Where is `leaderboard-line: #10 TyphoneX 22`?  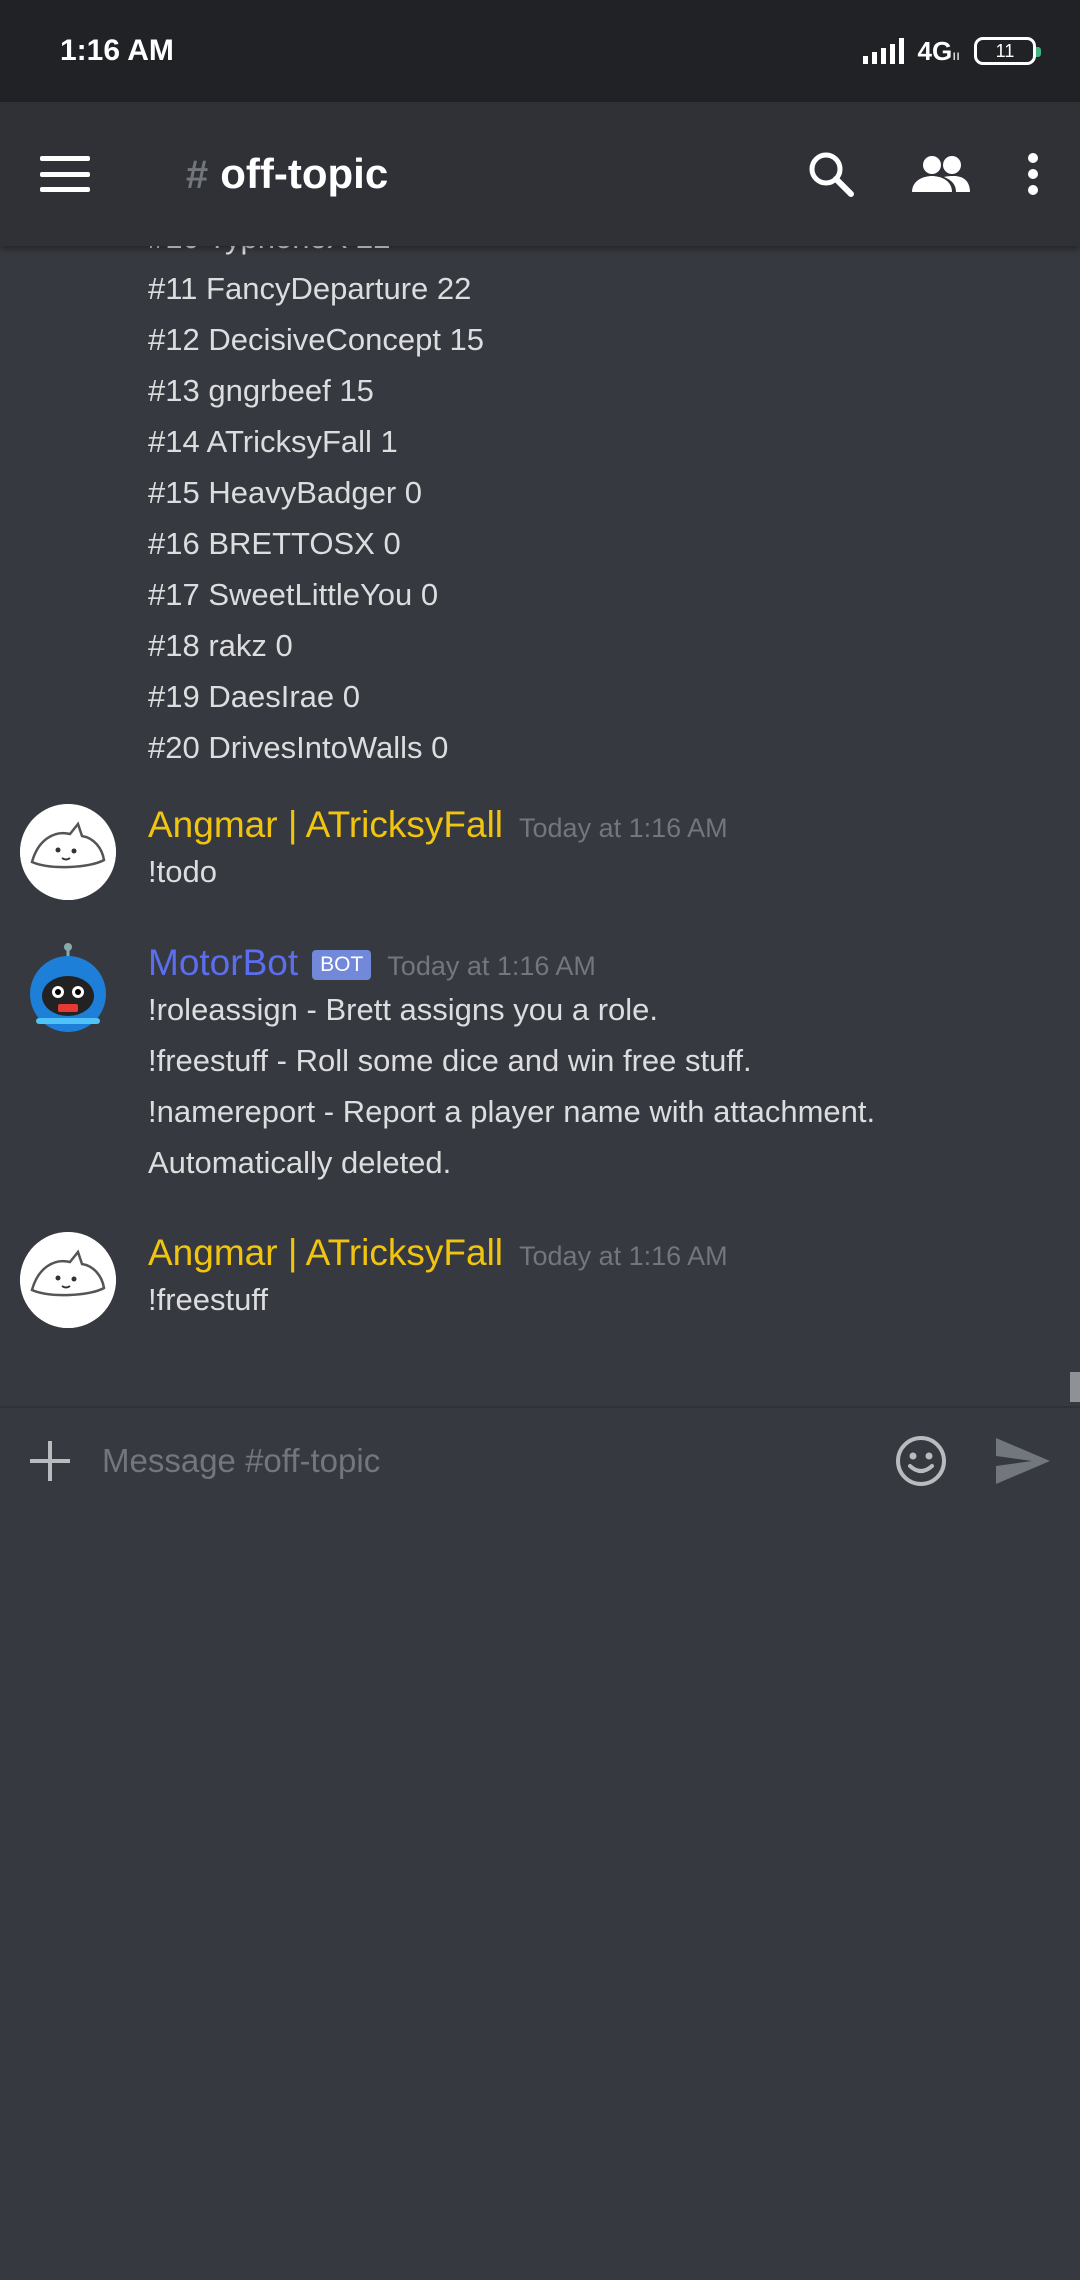
leaderboard-line: #10 TyphoneX 22 is located at coordinates (269, 251).